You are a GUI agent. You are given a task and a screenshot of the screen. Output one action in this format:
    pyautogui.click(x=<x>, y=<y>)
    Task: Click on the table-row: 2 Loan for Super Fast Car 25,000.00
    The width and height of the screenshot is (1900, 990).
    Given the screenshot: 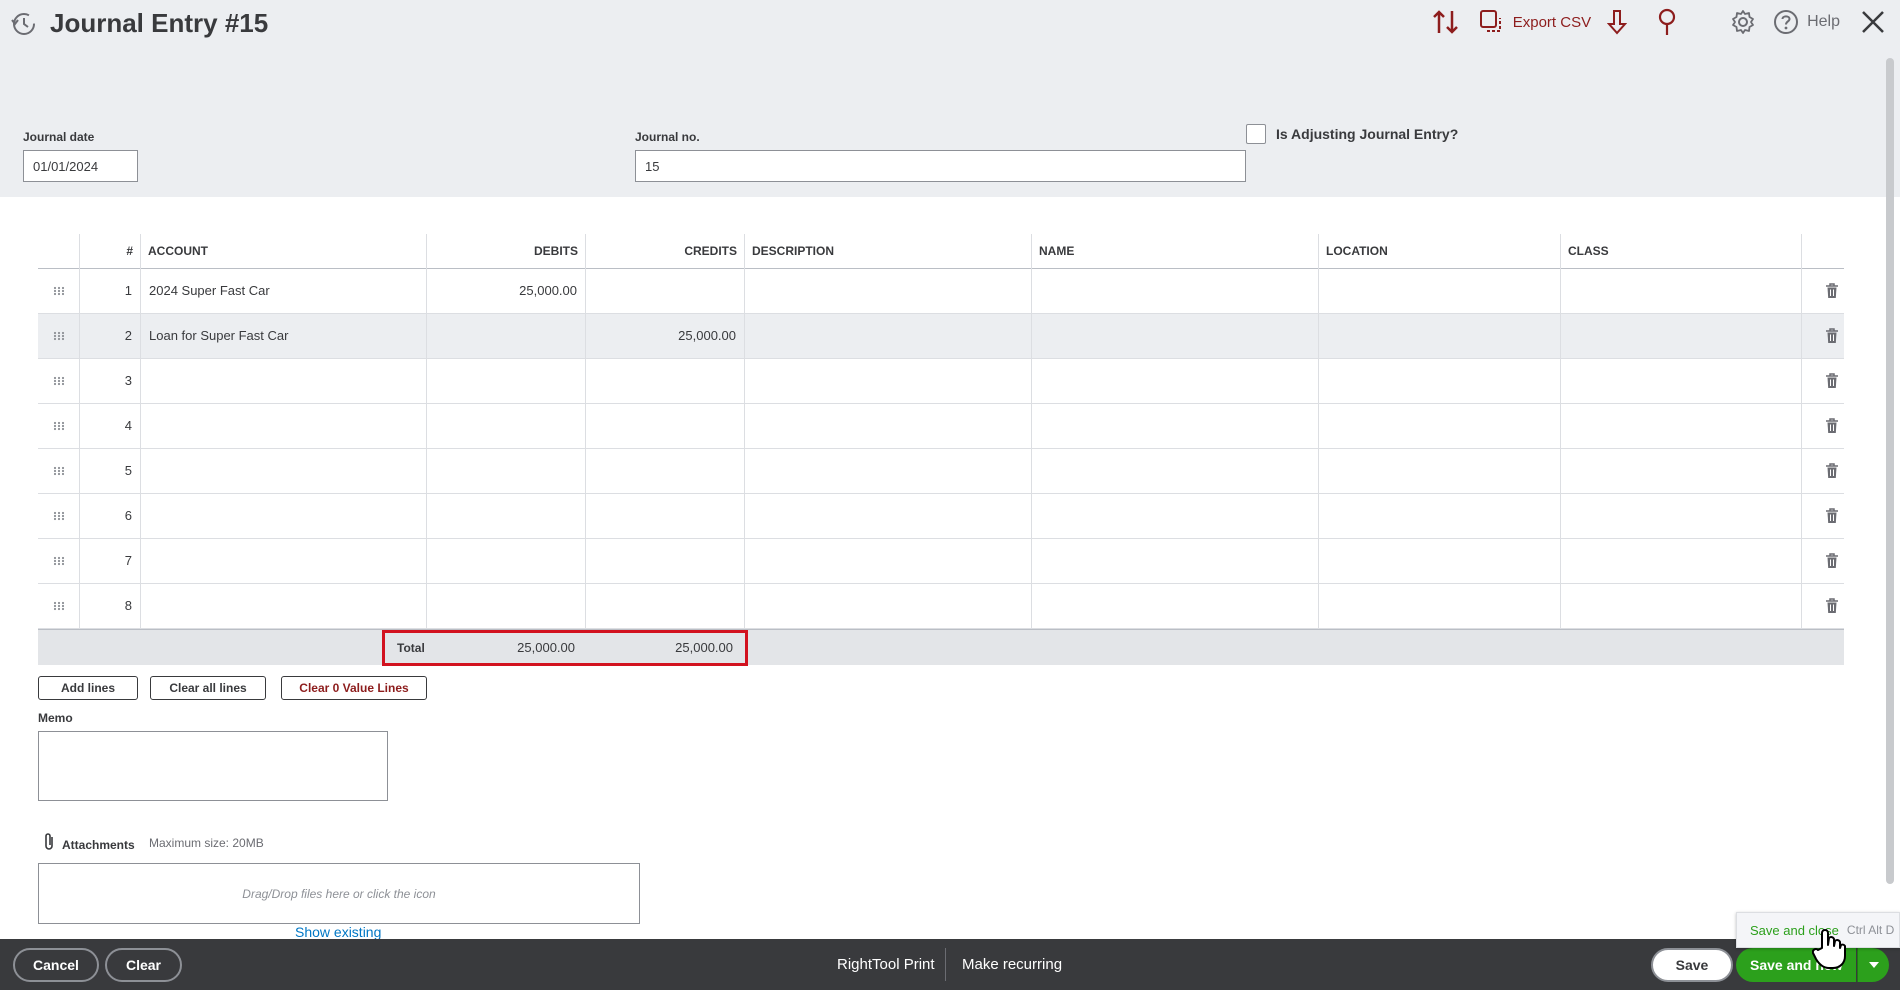 What is the action you would take?
    pyautogui.click(x=941, y=336)
    